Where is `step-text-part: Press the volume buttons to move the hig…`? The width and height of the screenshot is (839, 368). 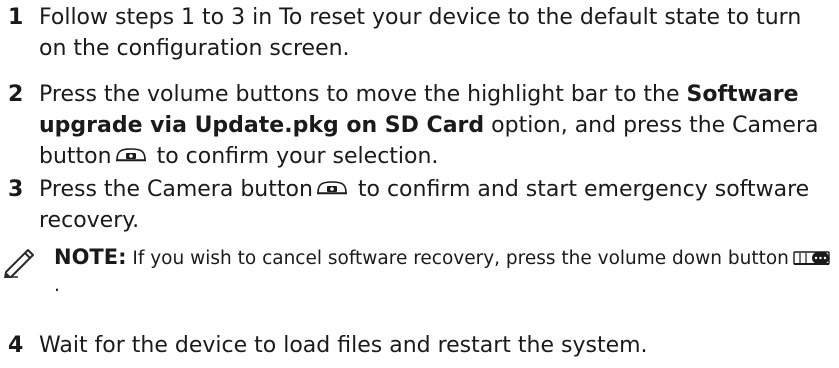 step-text-part: Press the volume buttons to move the hig… is located at coordinates (363, 94).